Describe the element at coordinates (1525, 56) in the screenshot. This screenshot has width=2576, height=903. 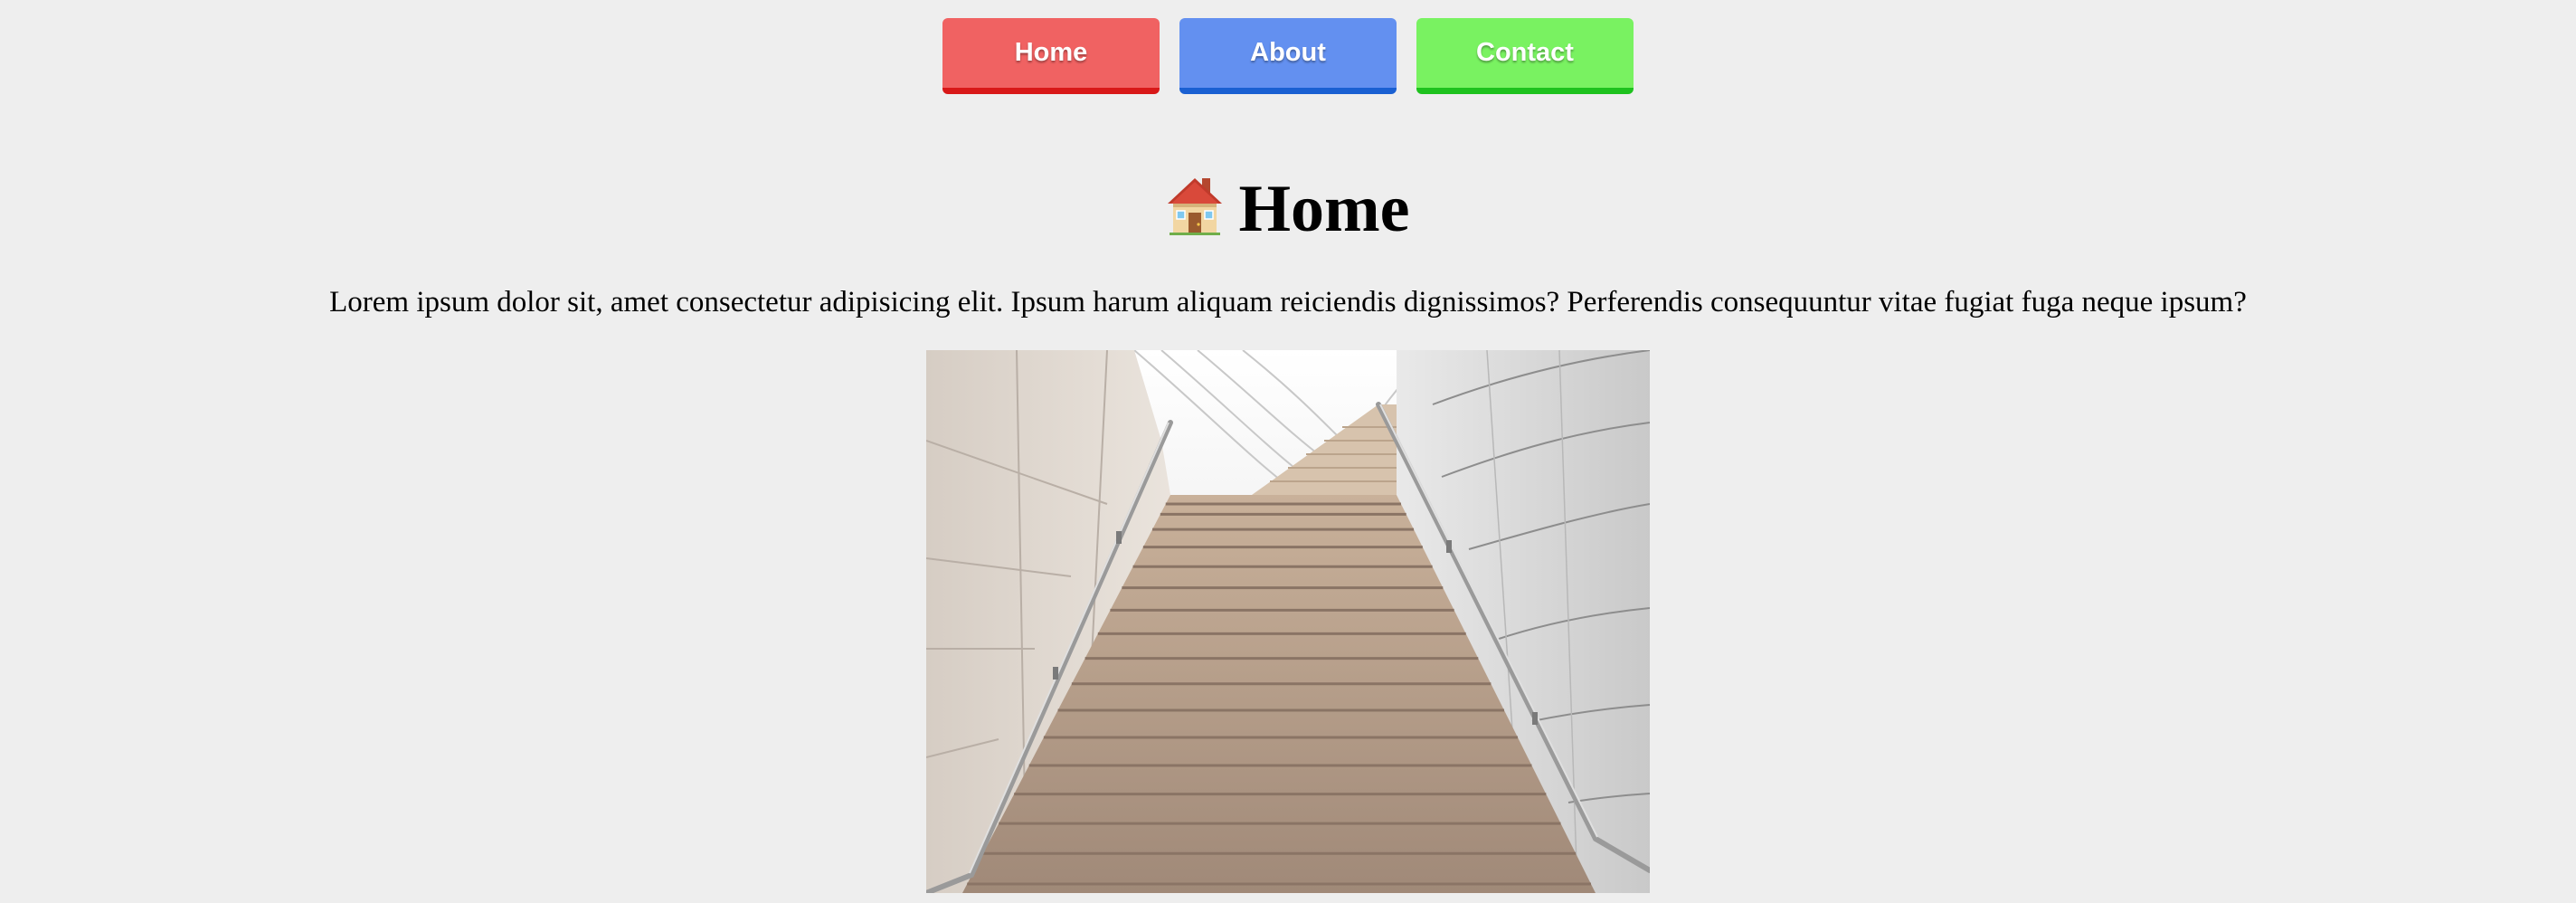
I see `contact-button: Contact` at that location.